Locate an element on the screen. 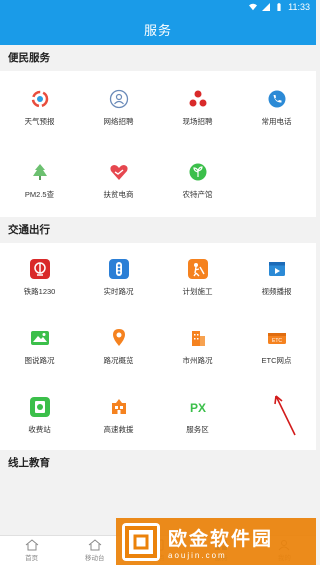 The height and width of the screenshot is (565, 320). service-item-phone: 常用电话 is located at coordinates (276, 107).